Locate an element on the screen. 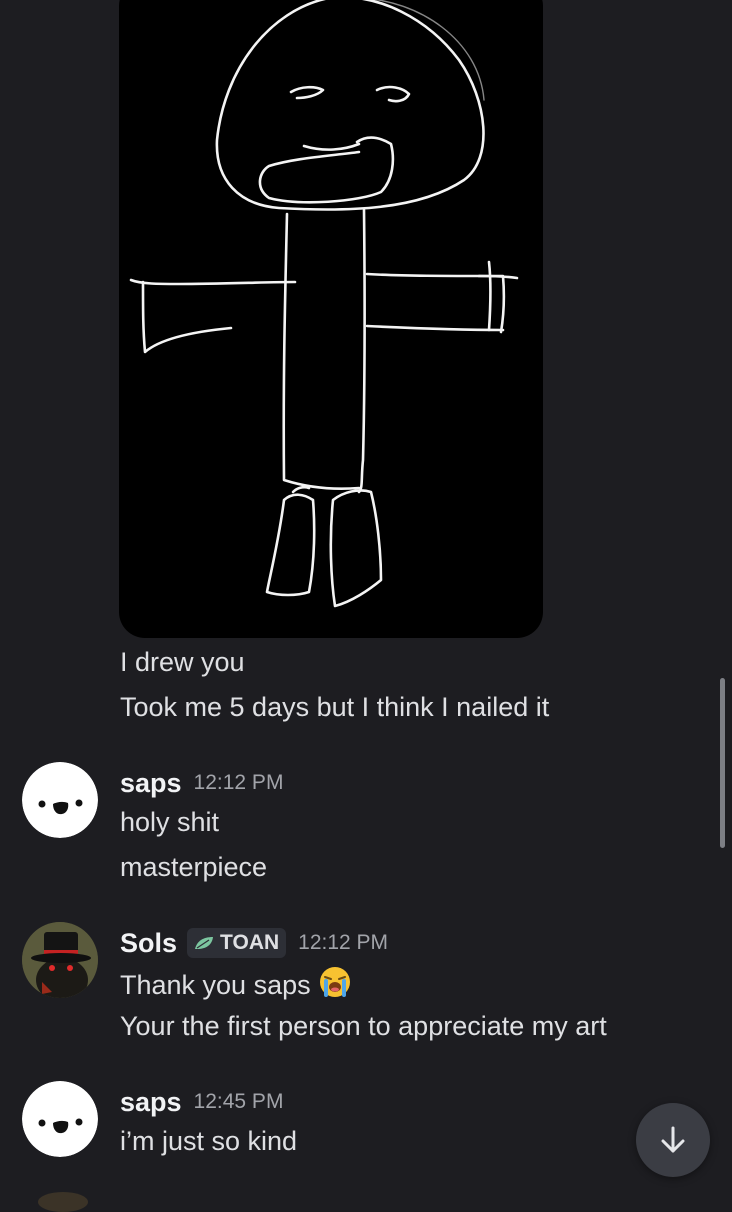 The width and height of the screenshot is (732, 1212). message-text: Took me 5 days but I think I nailed it is located at coordinates (335, 707).